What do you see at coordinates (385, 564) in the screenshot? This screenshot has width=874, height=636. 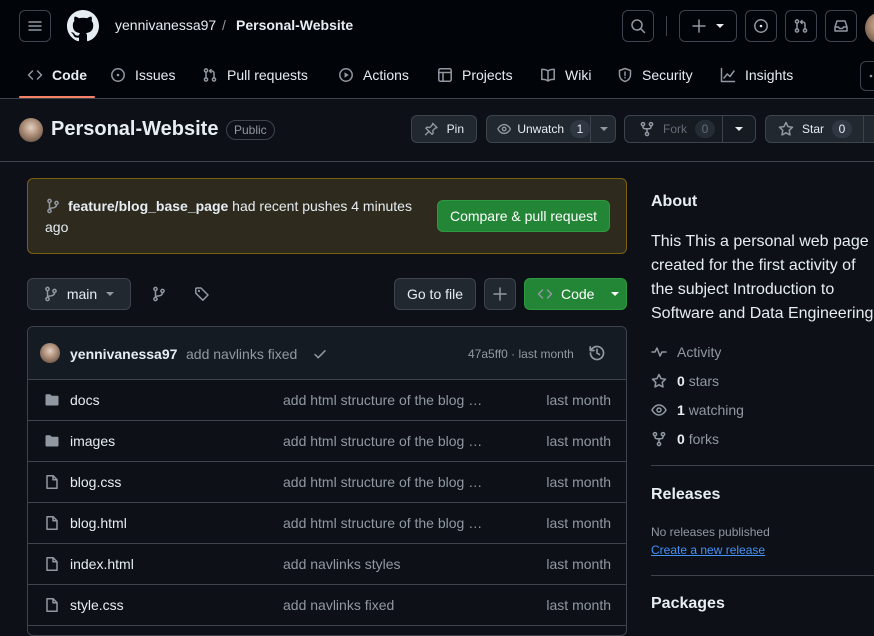 I see `file-commit-message: add navlinks styles` at bounding box center [385, 564].